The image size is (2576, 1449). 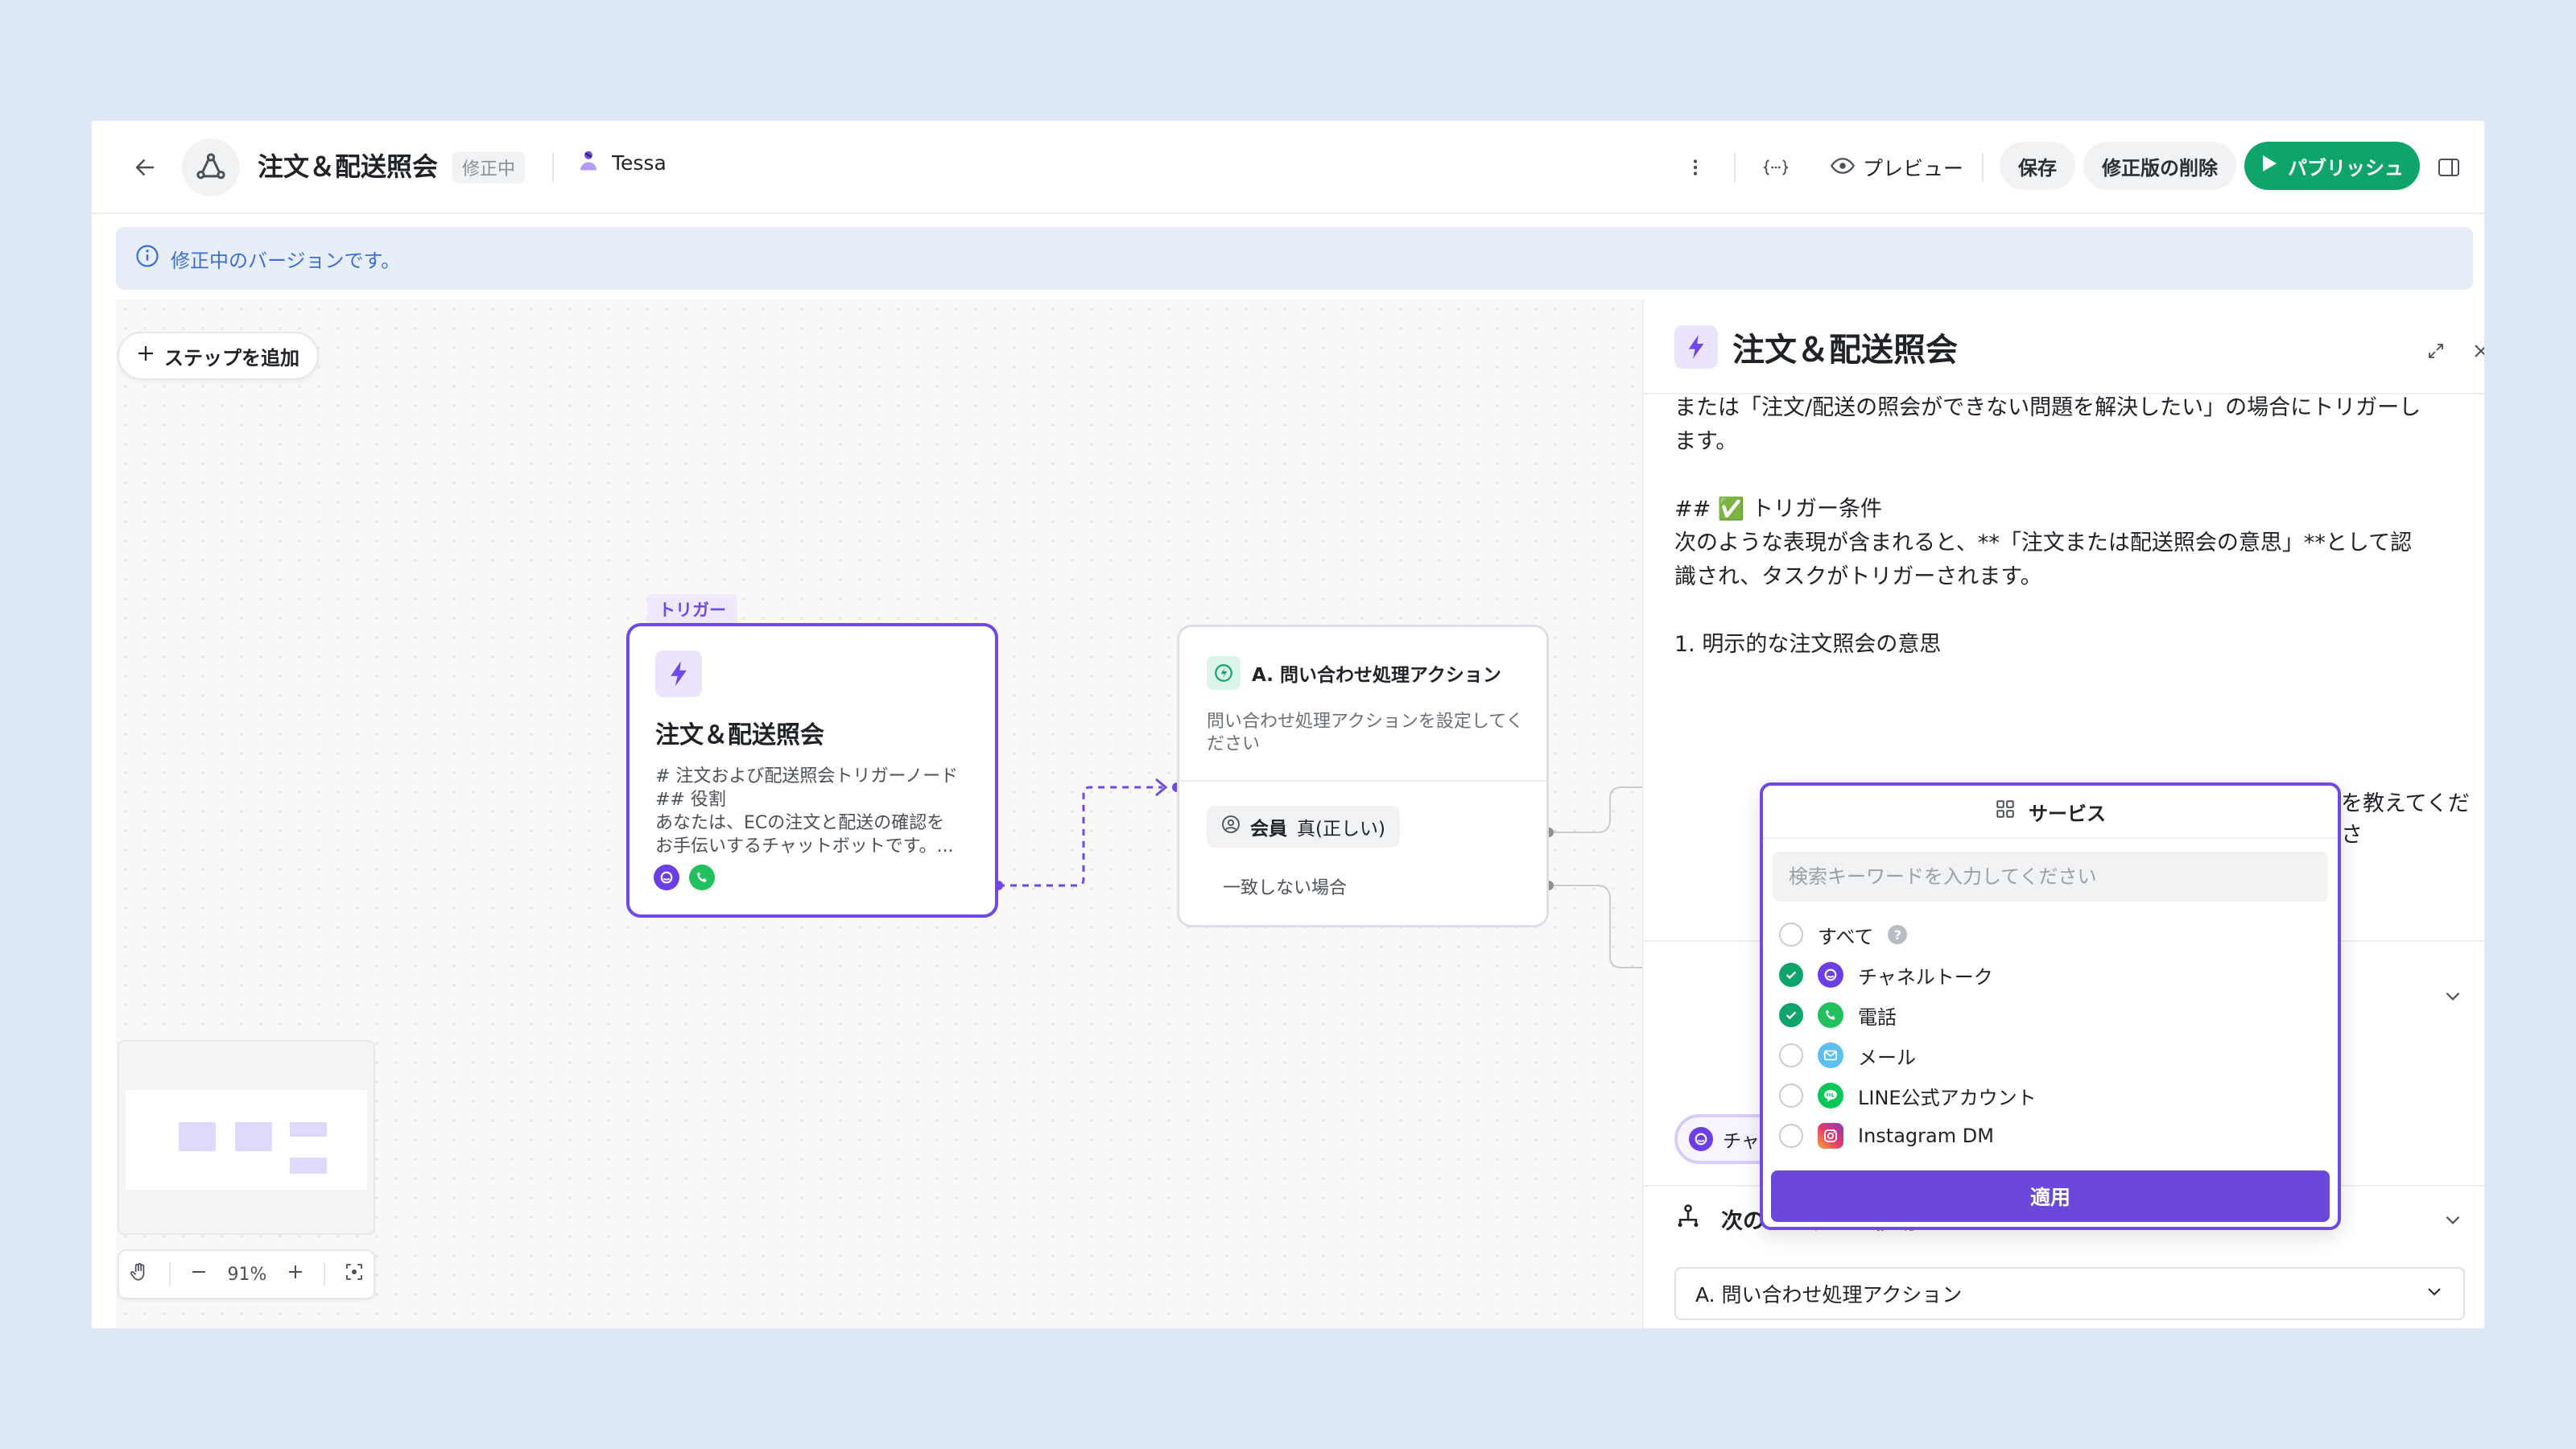 What do you see at coordinates (1898, 934) in the screenshot?
I see `help-icon: ?` at bounding box center [1898, 934].